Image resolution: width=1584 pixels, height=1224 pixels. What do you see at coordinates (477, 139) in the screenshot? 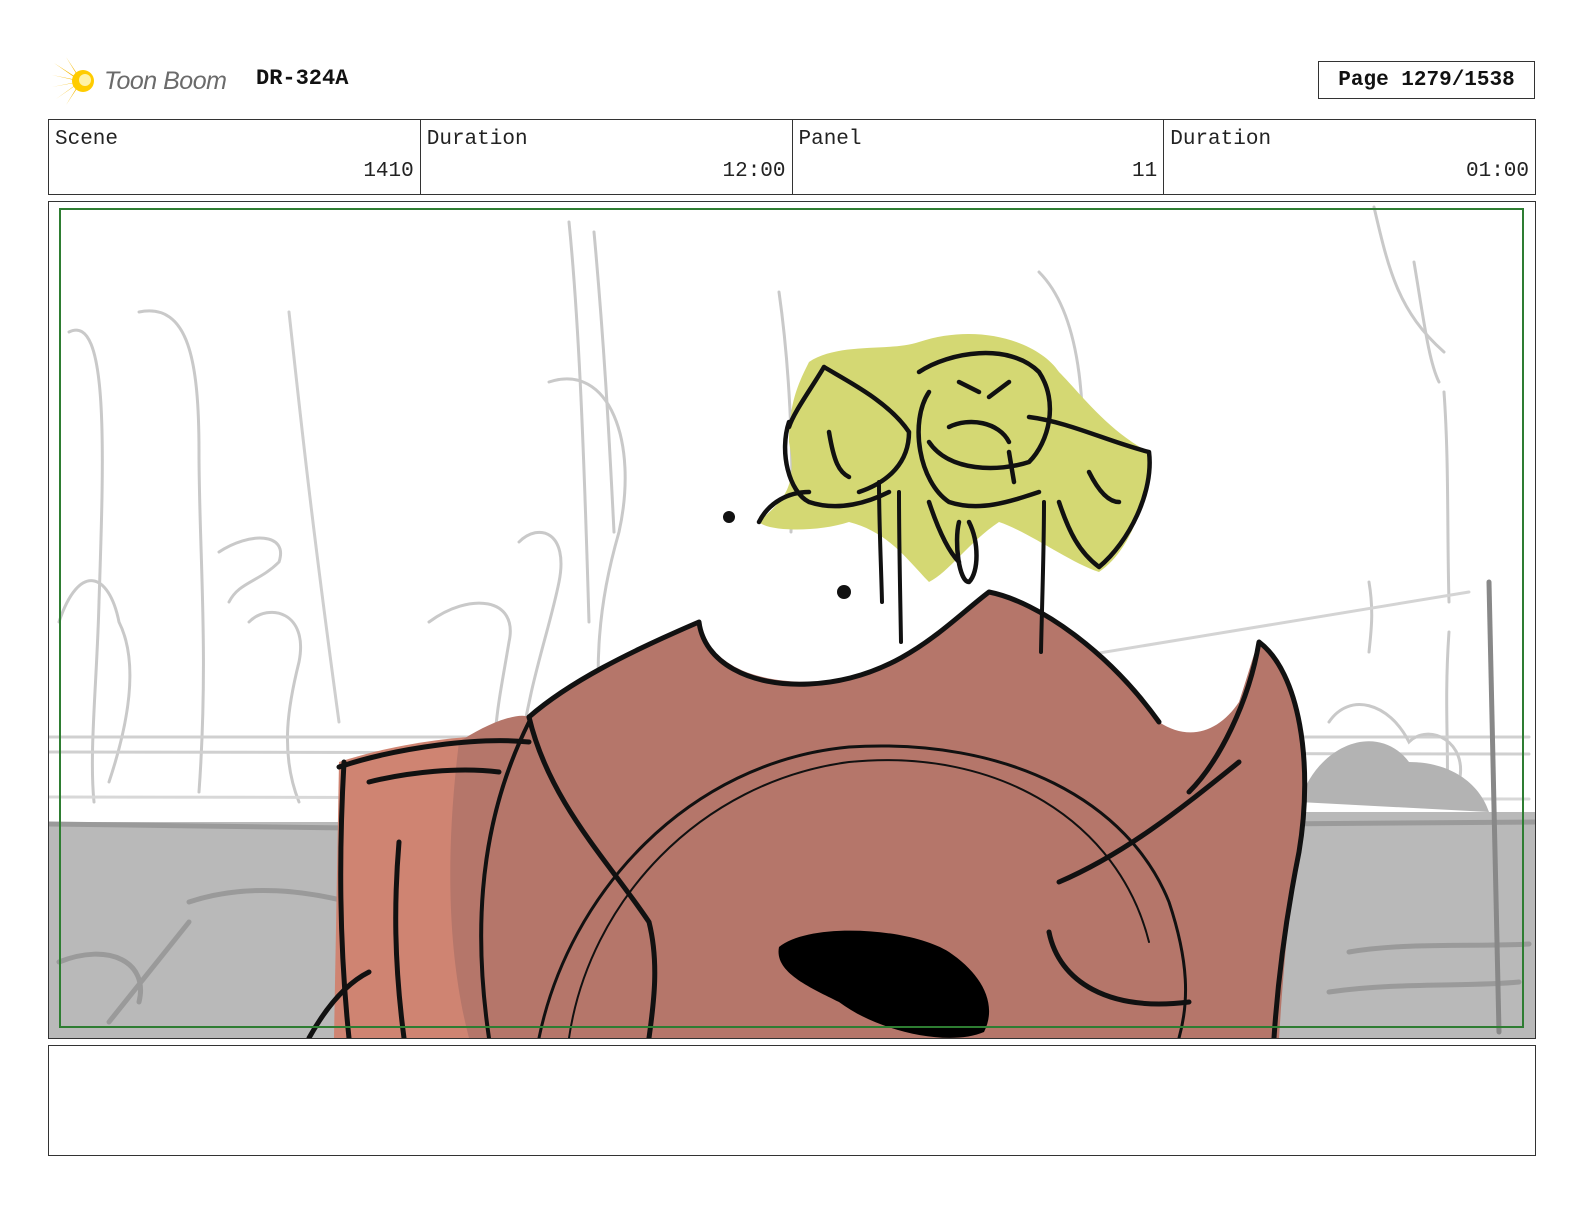
I see `scene-duration-label: Duration` at bounding box center [477, 139].